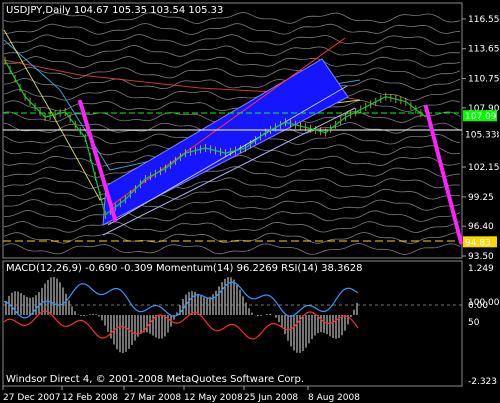  I want to click on indicator-tick-label: 1.249, so click(481, 269).